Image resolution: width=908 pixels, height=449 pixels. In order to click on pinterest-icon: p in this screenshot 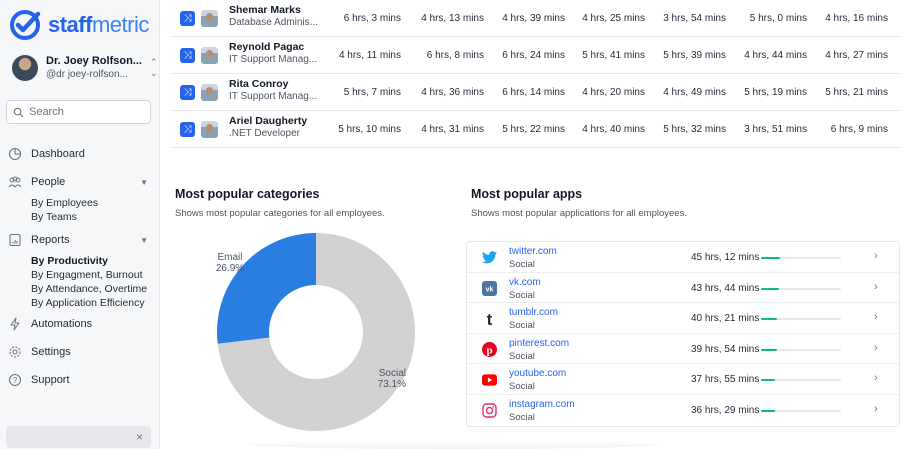, I will do `click(489, 349)`.